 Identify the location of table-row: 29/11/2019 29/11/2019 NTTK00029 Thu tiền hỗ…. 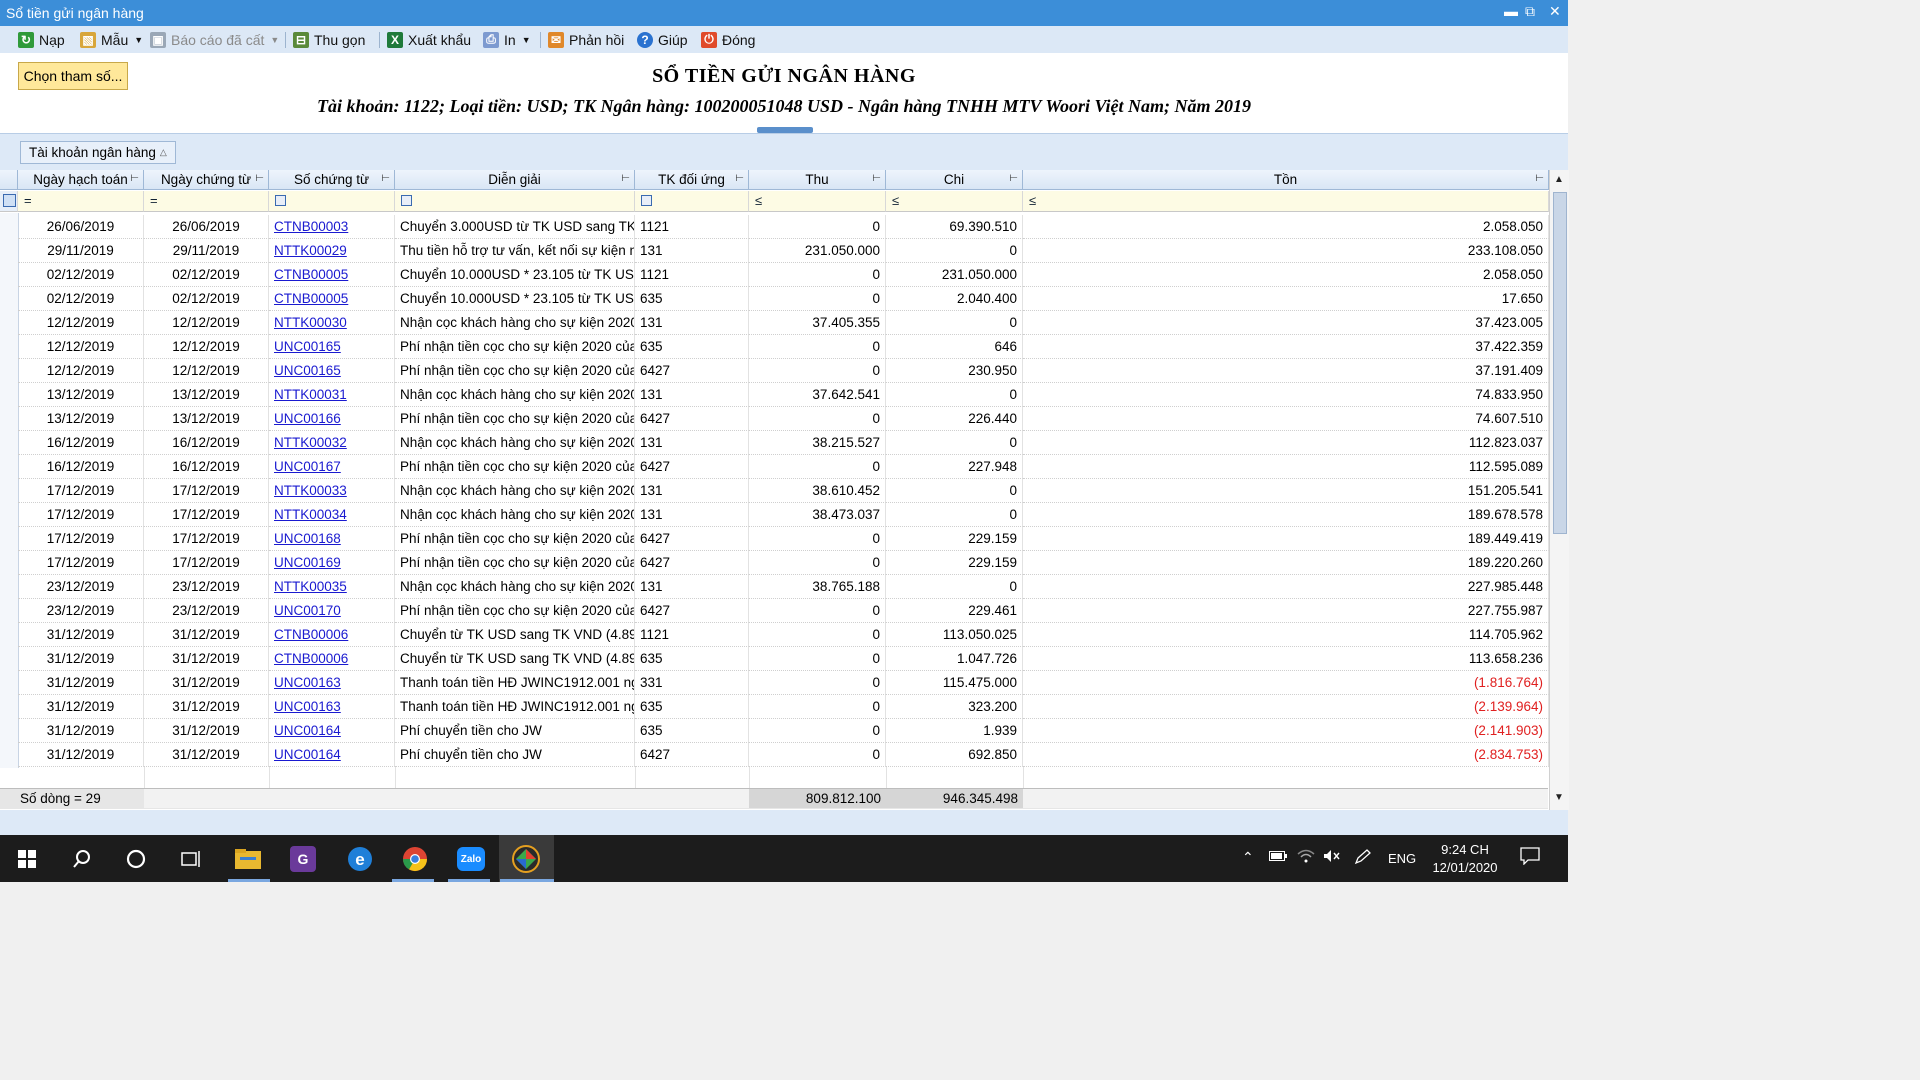
(774, 251).